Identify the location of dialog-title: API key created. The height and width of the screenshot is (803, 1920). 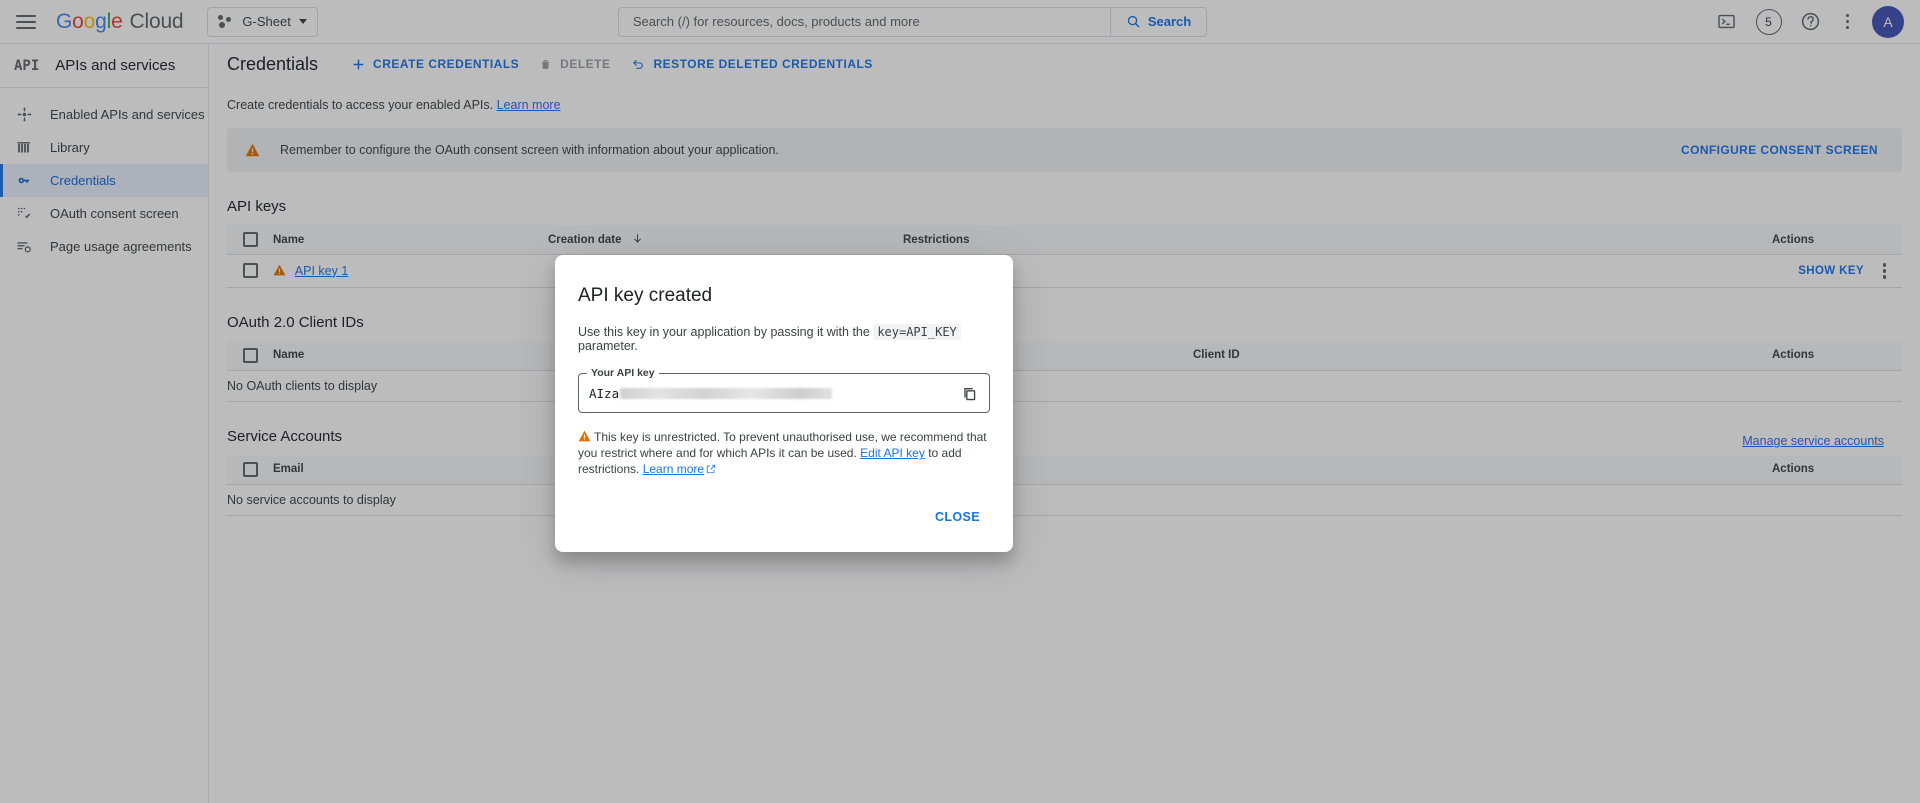
(645, 295).